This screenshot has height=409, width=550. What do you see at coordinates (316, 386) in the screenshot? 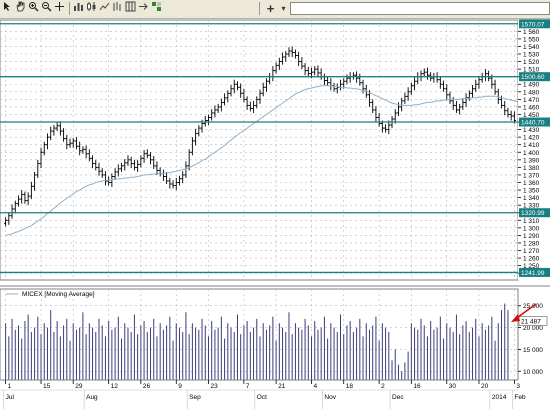
I see `x-day-label: 4` at bounding box center [316, 386].